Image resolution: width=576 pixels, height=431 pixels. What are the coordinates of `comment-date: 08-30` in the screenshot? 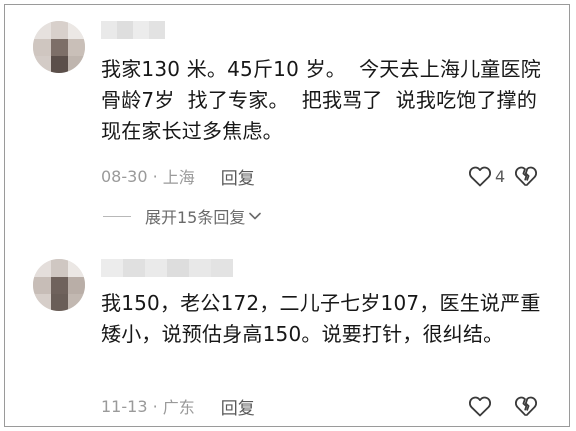 It's located at (124, 176).